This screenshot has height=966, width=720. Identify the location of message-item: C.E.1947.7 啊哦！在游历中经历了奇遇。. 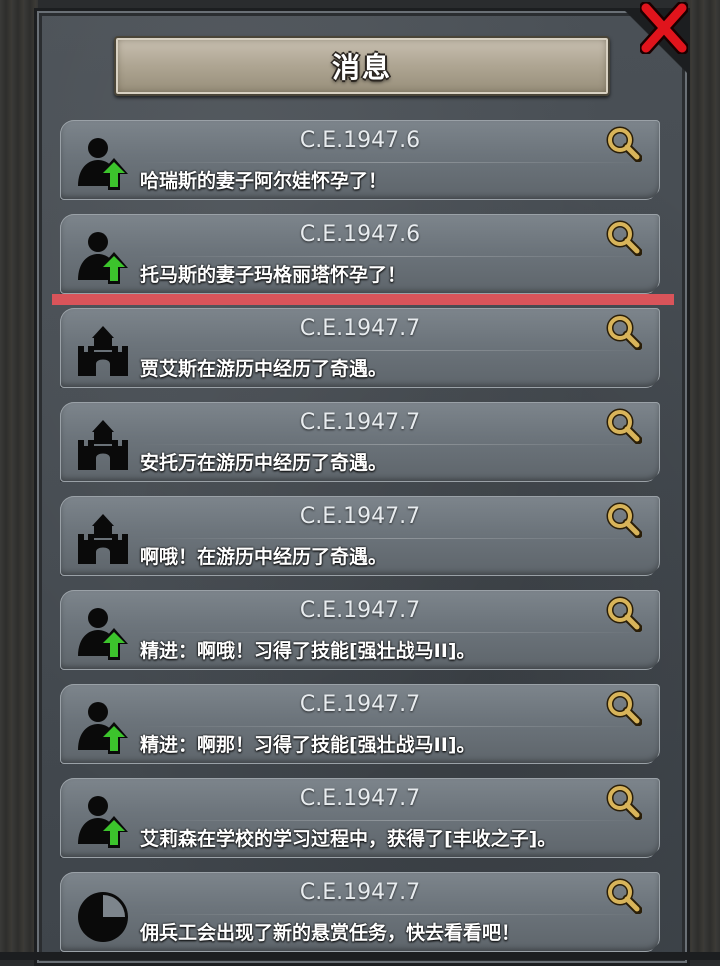
(360, 536).